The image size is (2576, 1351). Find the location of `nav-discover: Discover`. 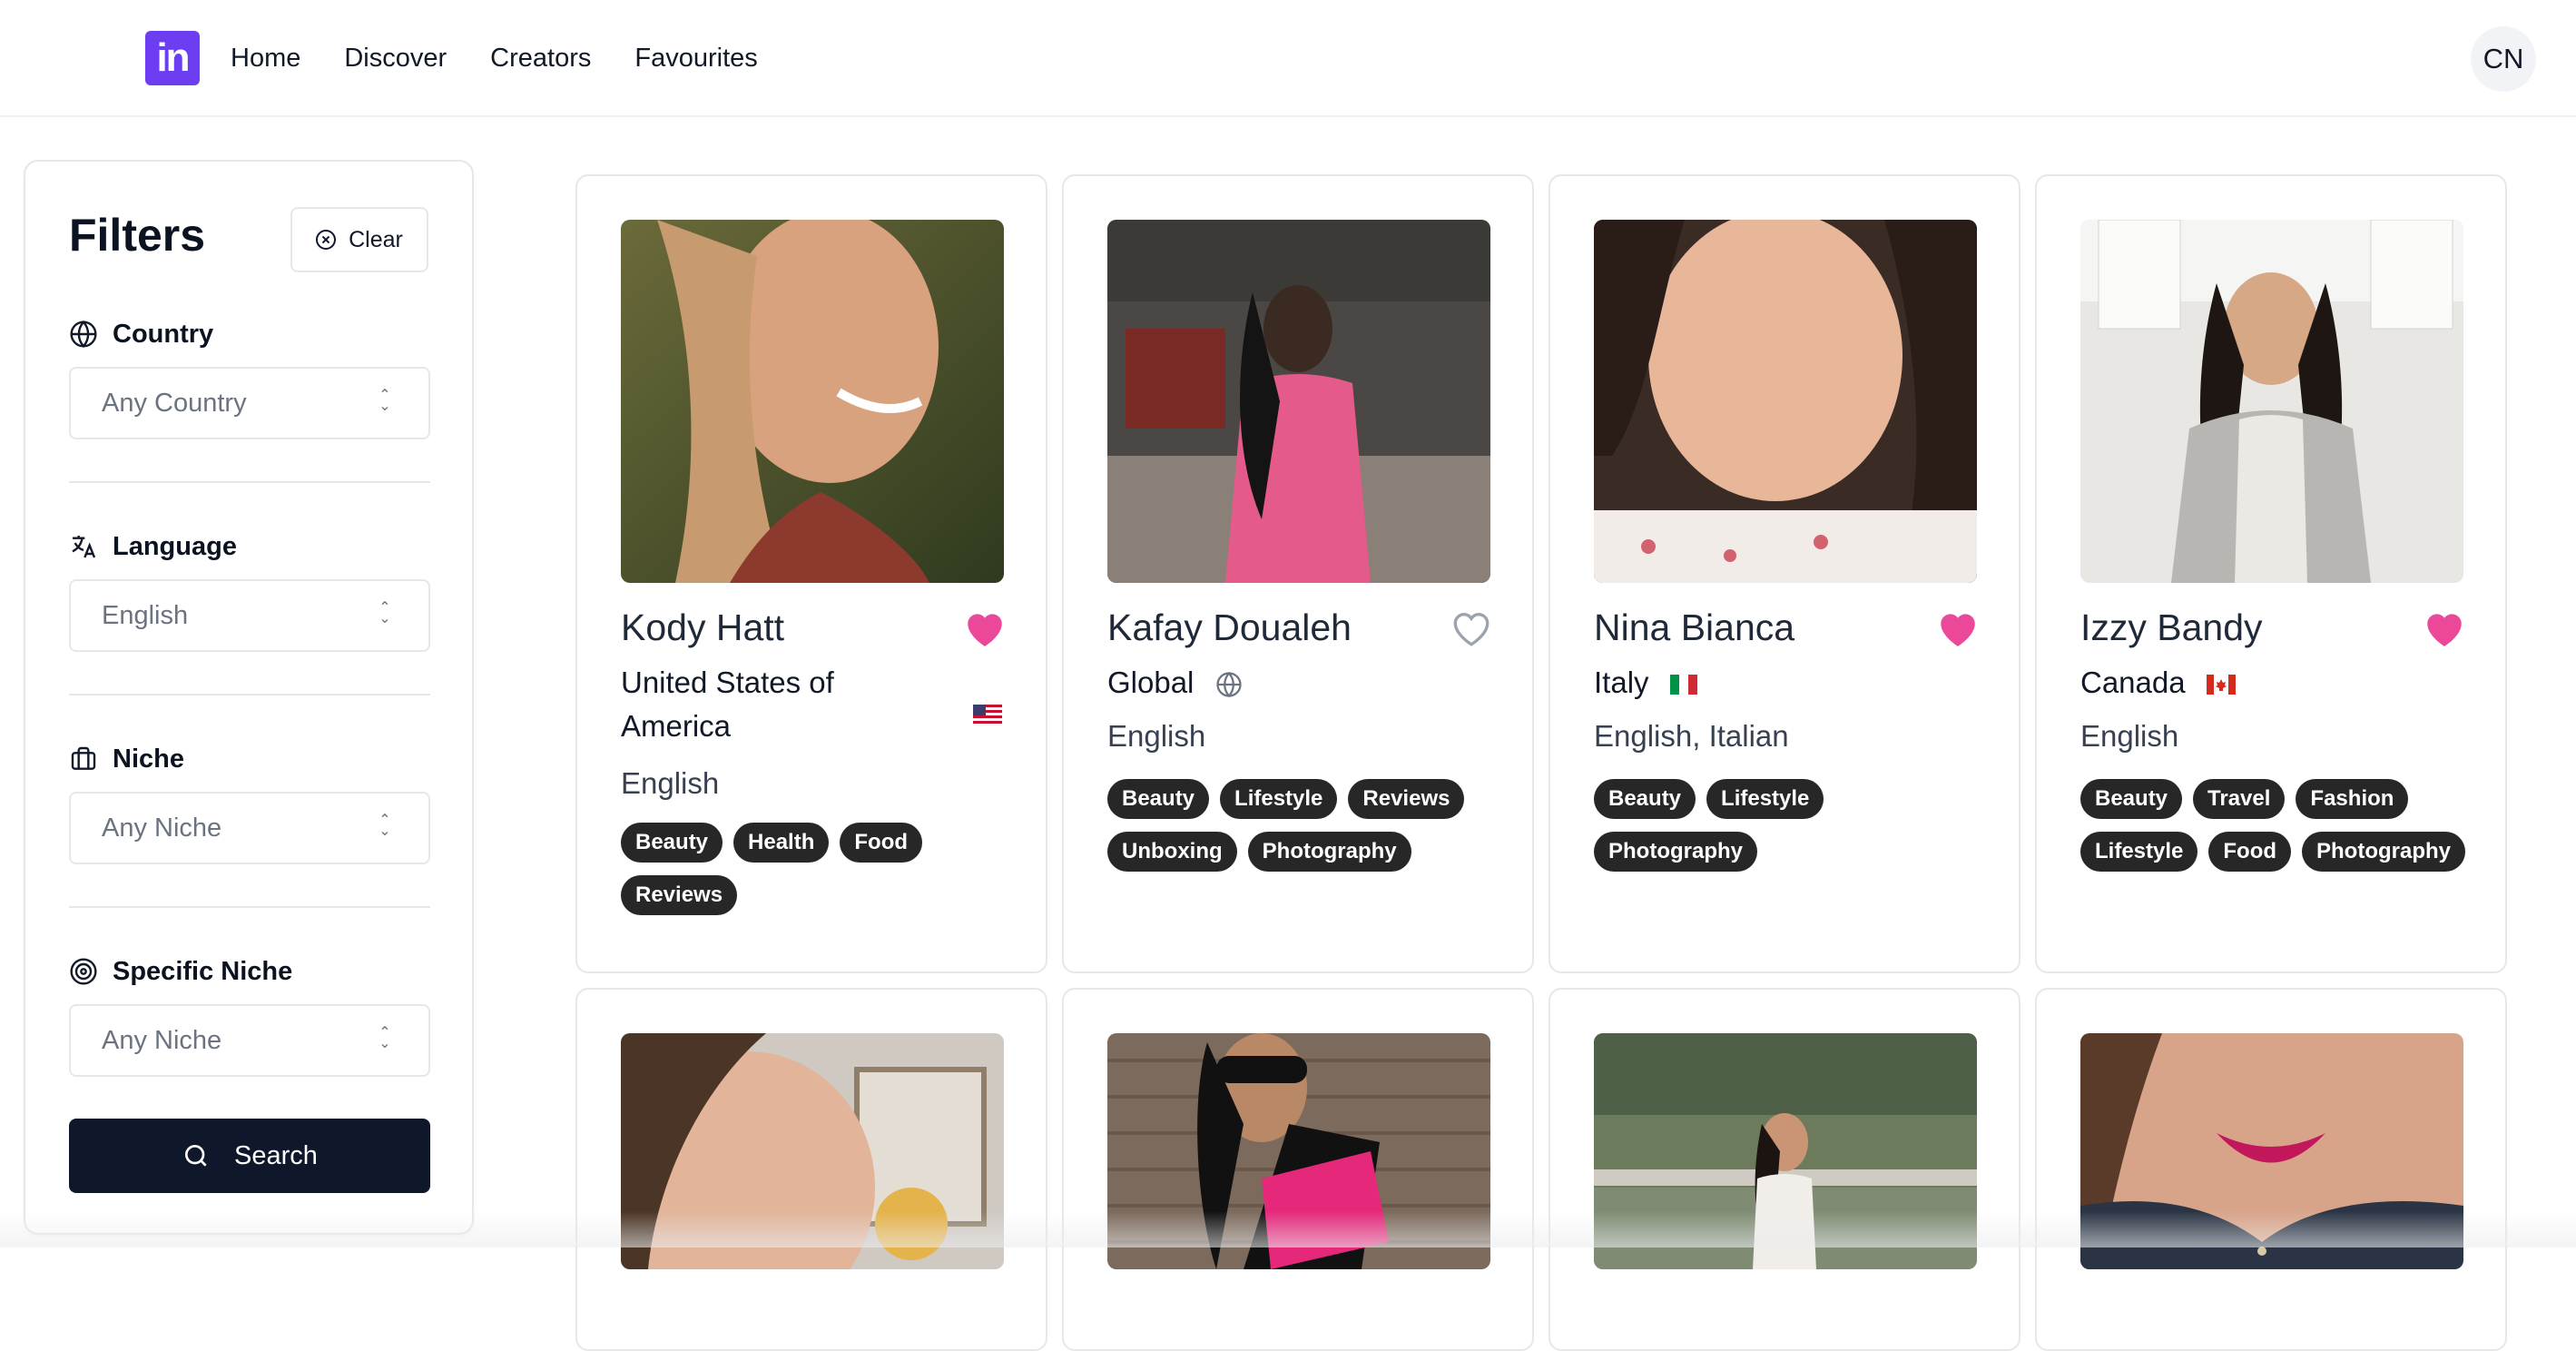

nav-discover: Discover is located at coordinates (395, 58).